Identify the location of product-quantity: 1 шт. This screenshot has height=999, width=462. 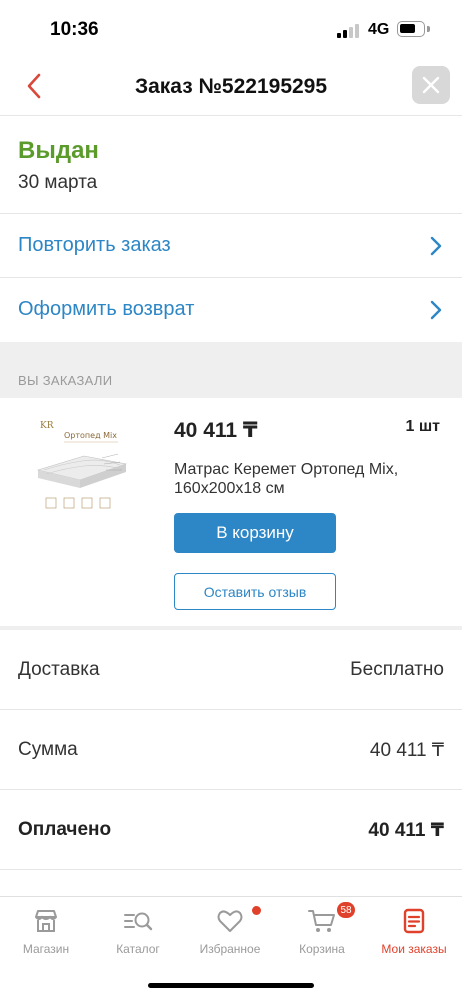
(422, 426).